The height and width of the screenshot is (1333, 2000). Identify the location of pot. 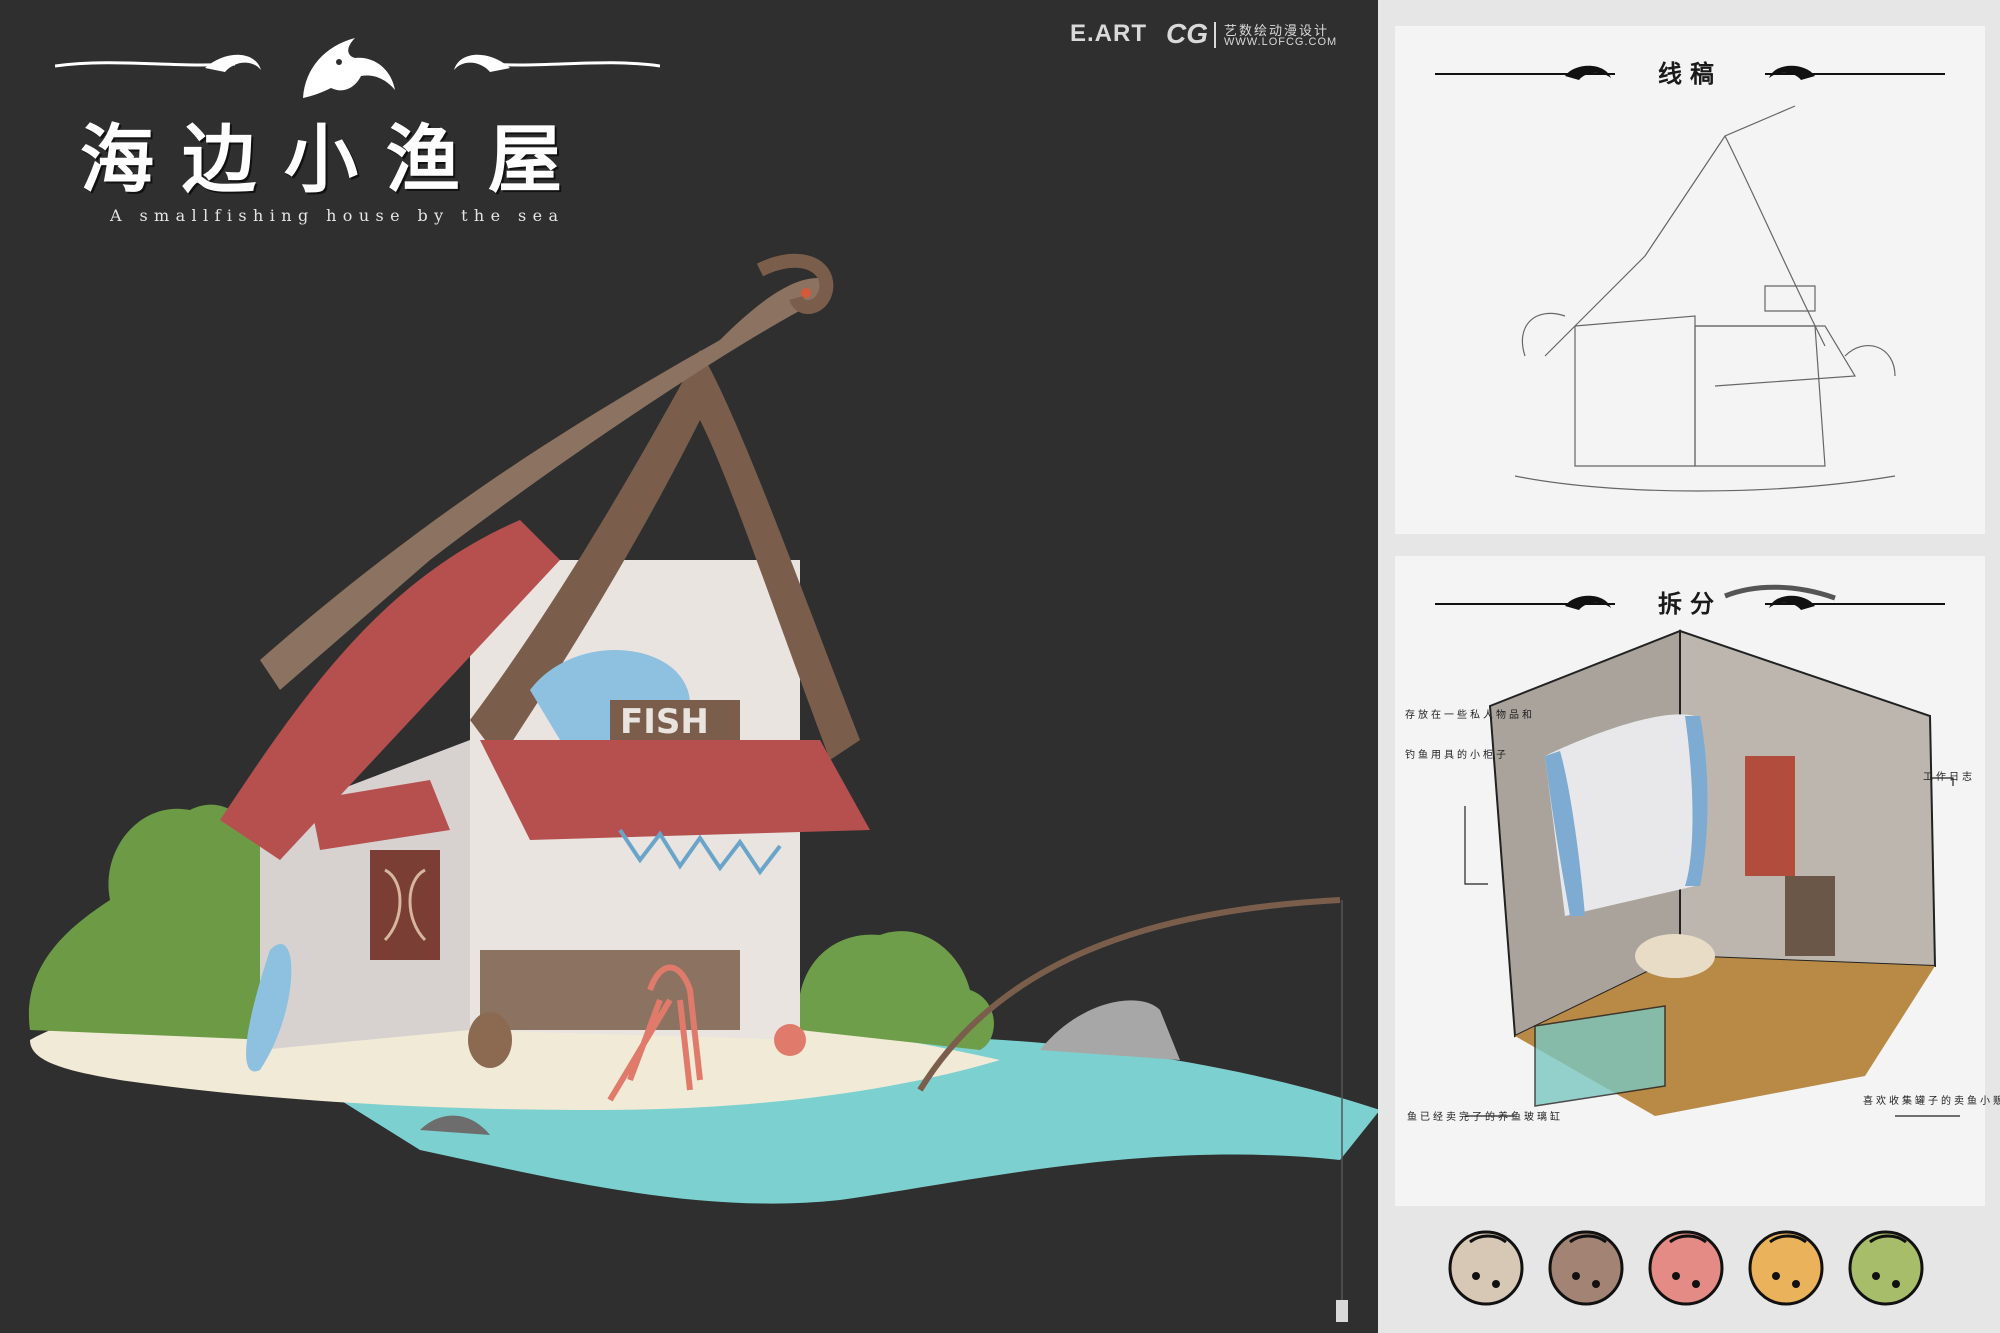
(490, 1040).